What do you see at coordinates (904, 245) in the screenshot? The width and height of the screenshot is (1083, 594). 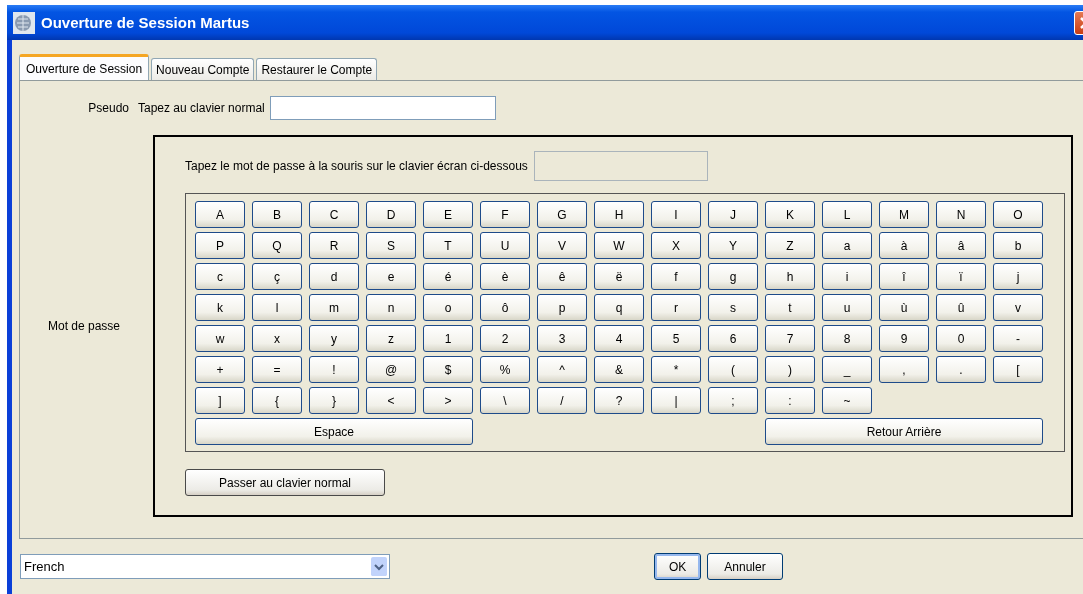 I see `key: à` at bounding box center [904, 245].